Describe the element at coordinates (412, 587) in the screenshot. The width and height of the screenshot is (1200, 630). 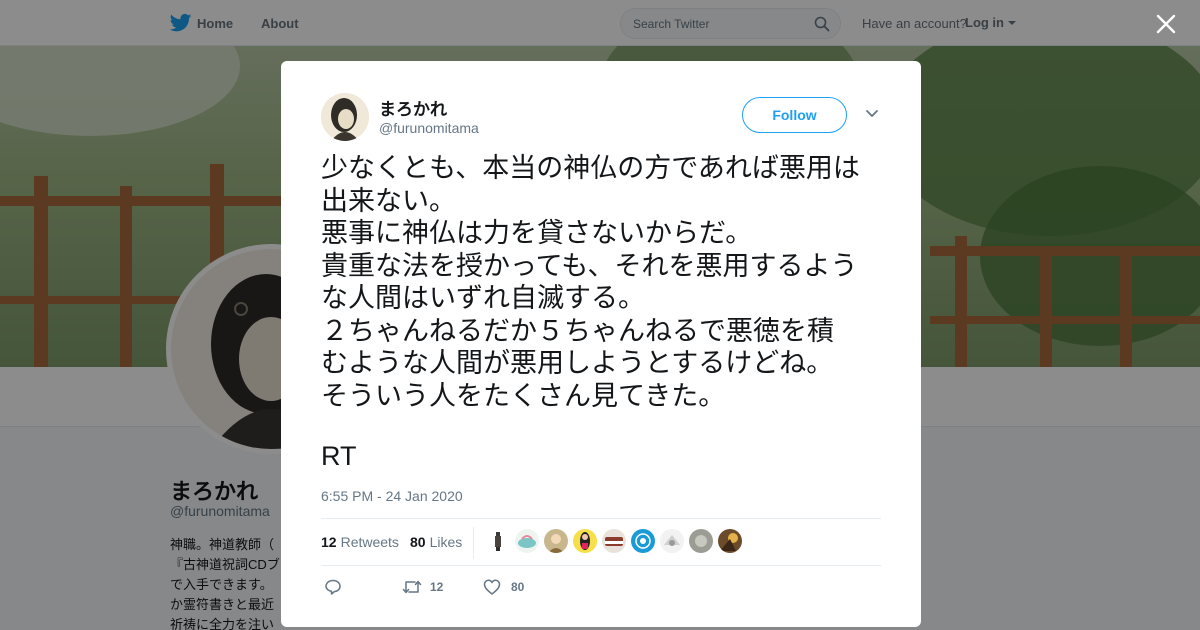
I see `retweet-icon` at that location.